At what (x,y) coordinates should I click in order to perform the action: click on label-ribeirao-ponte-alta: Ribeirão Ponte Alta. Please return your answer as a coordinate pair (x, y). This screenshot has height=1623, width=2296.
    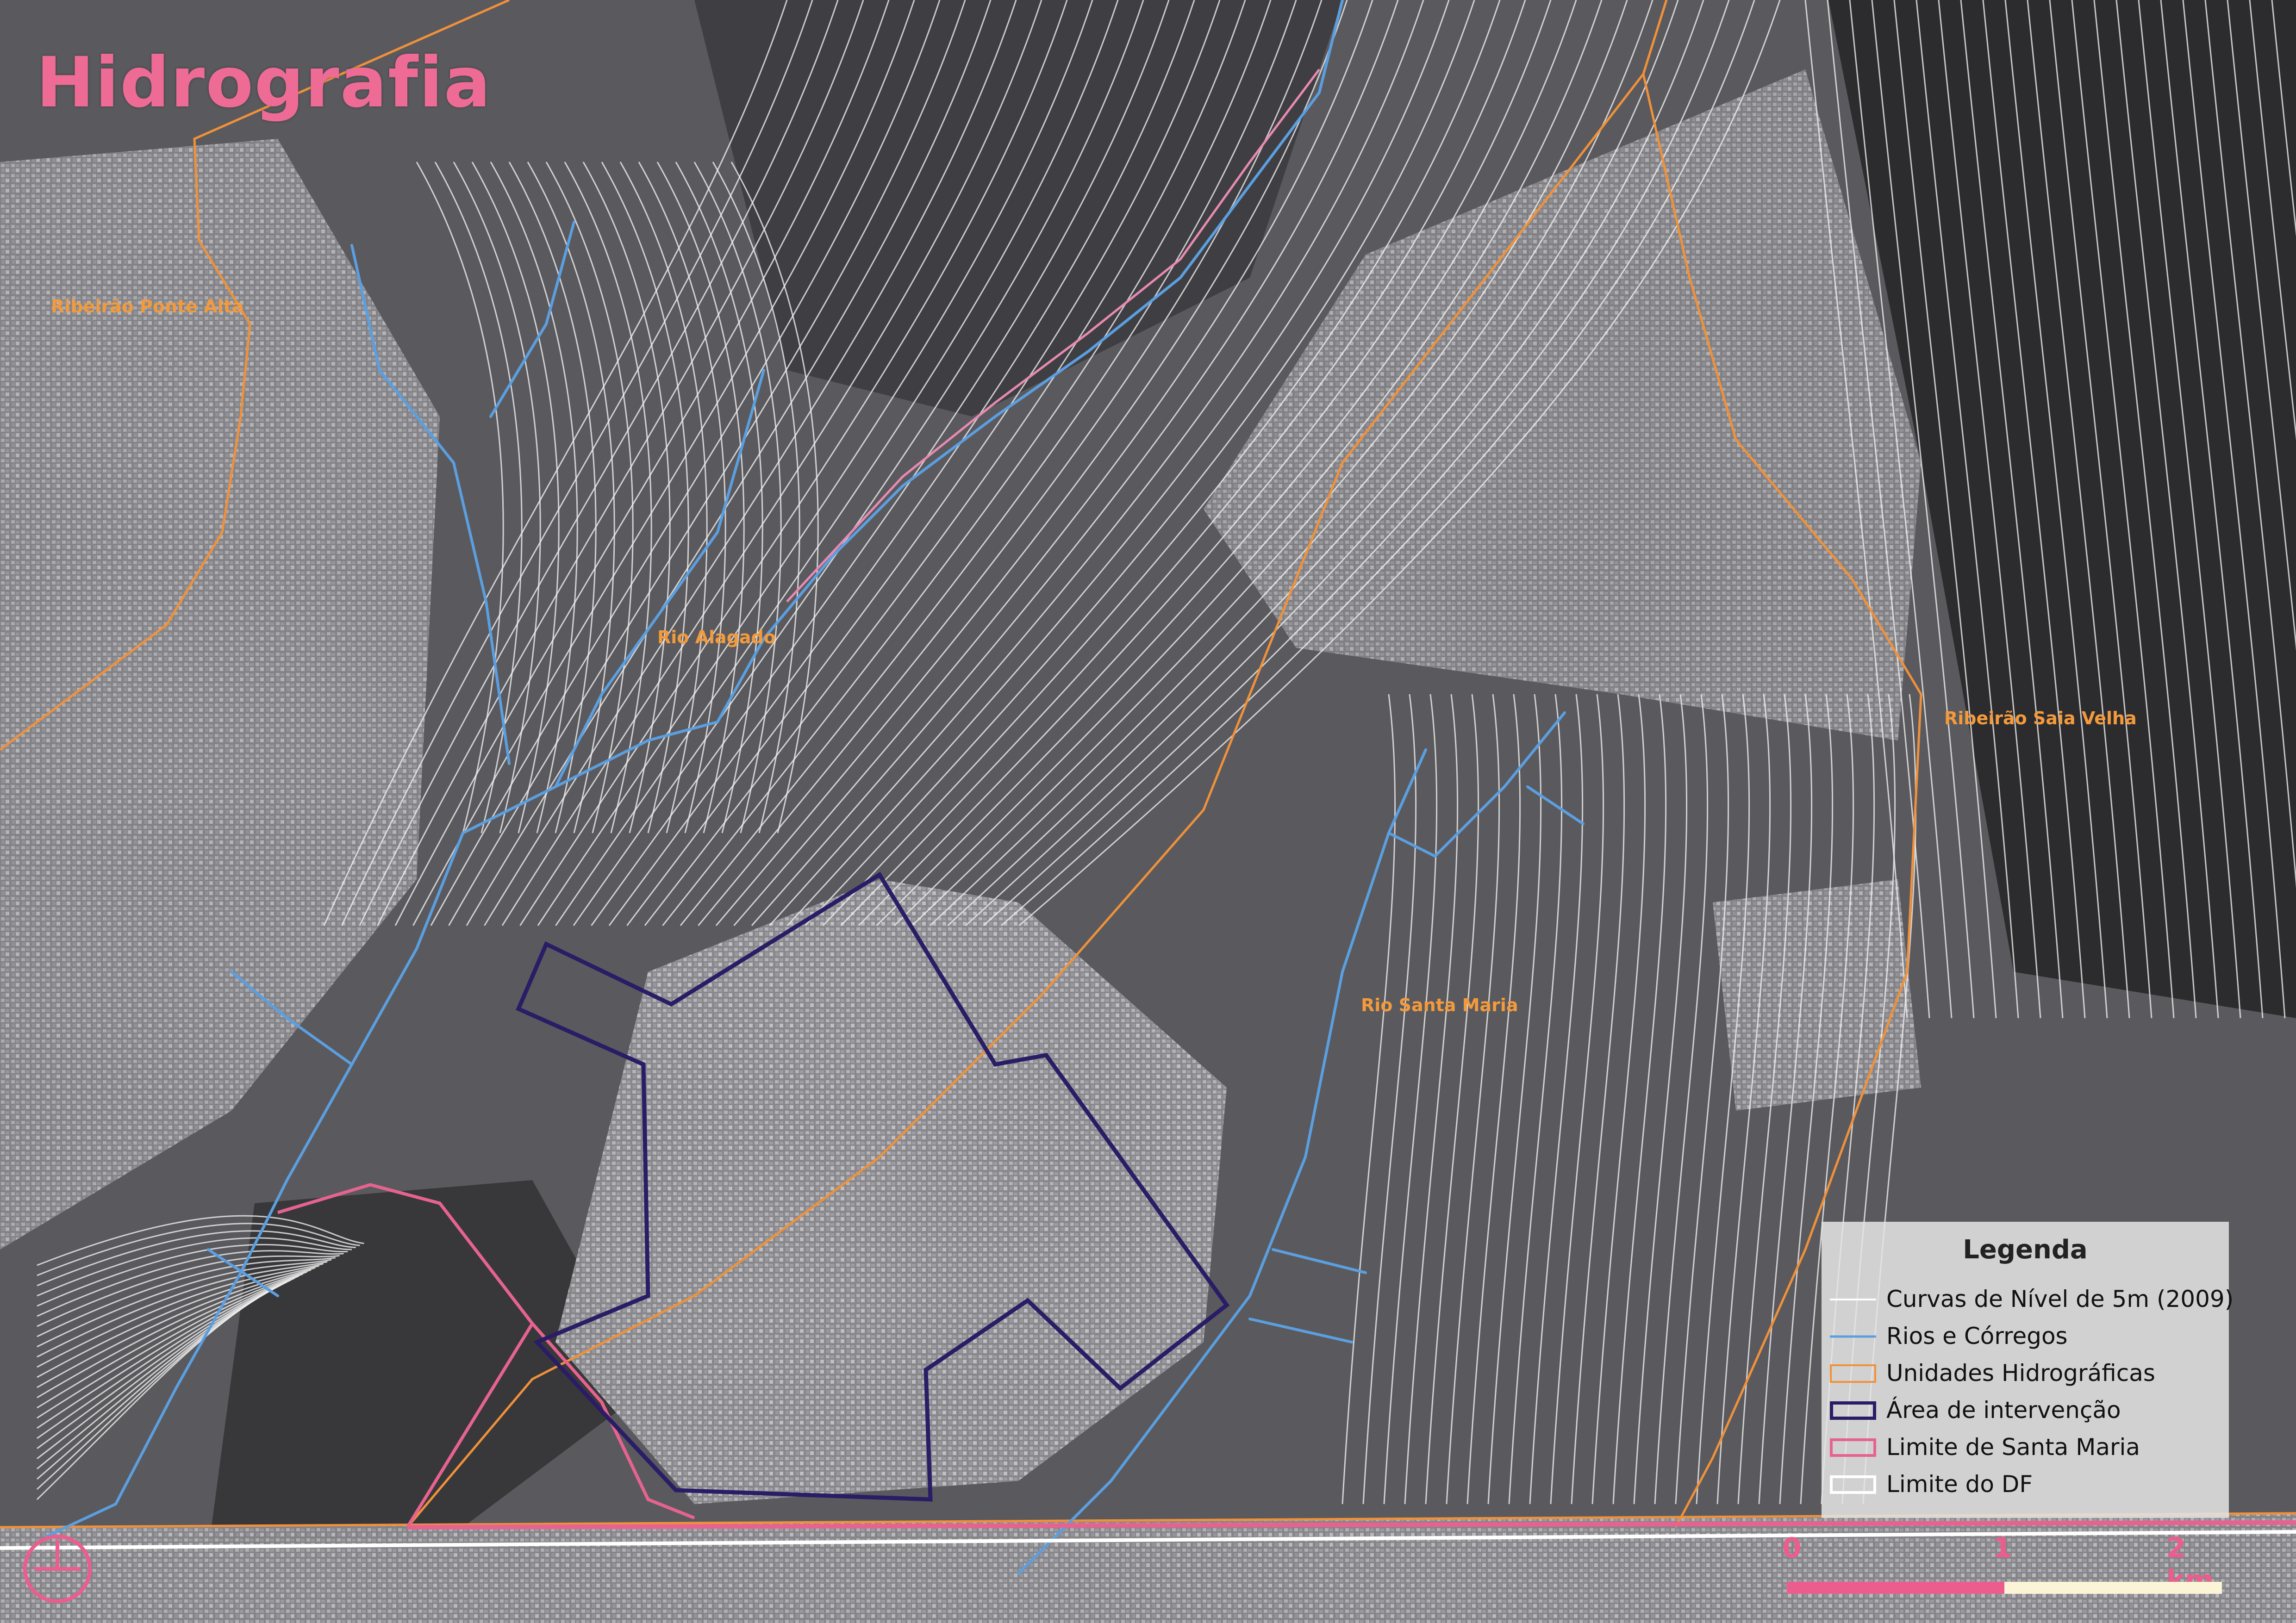
    Looking at the image, I should click on (147, 306).